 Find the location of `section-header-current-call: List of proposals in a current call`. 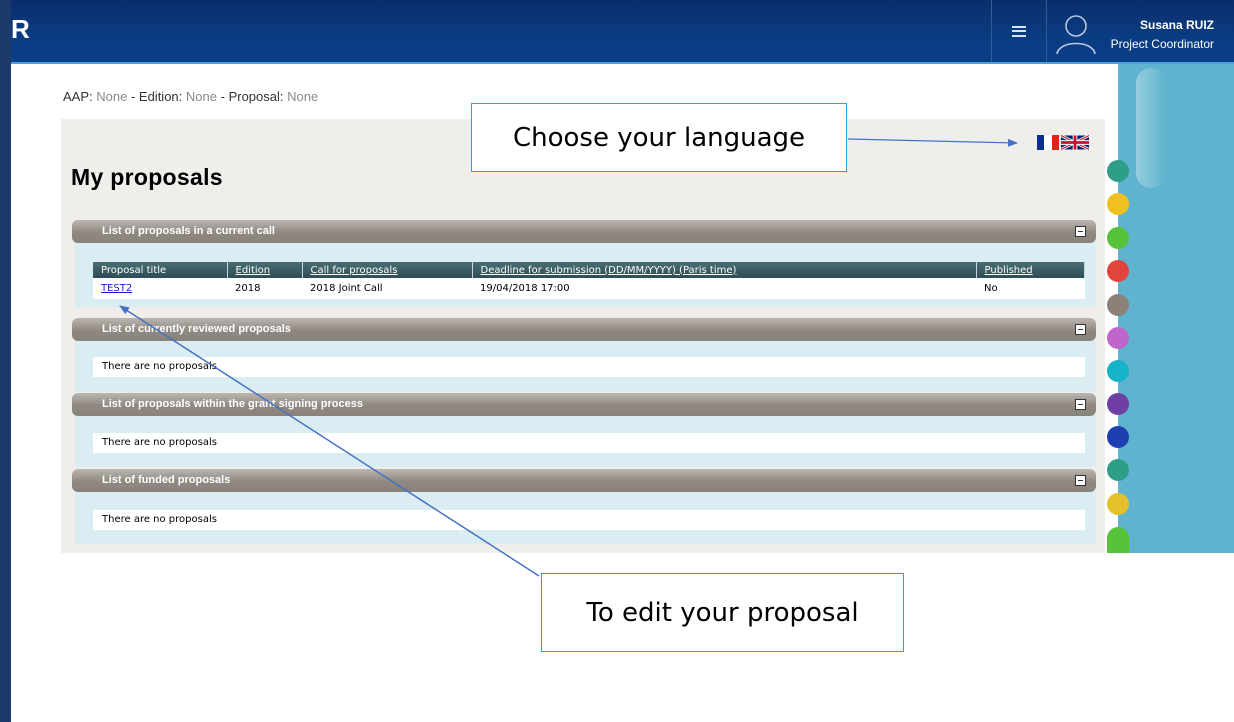

section-header-current-call: List of proposals in a current call is located at coordinates (584, 231).